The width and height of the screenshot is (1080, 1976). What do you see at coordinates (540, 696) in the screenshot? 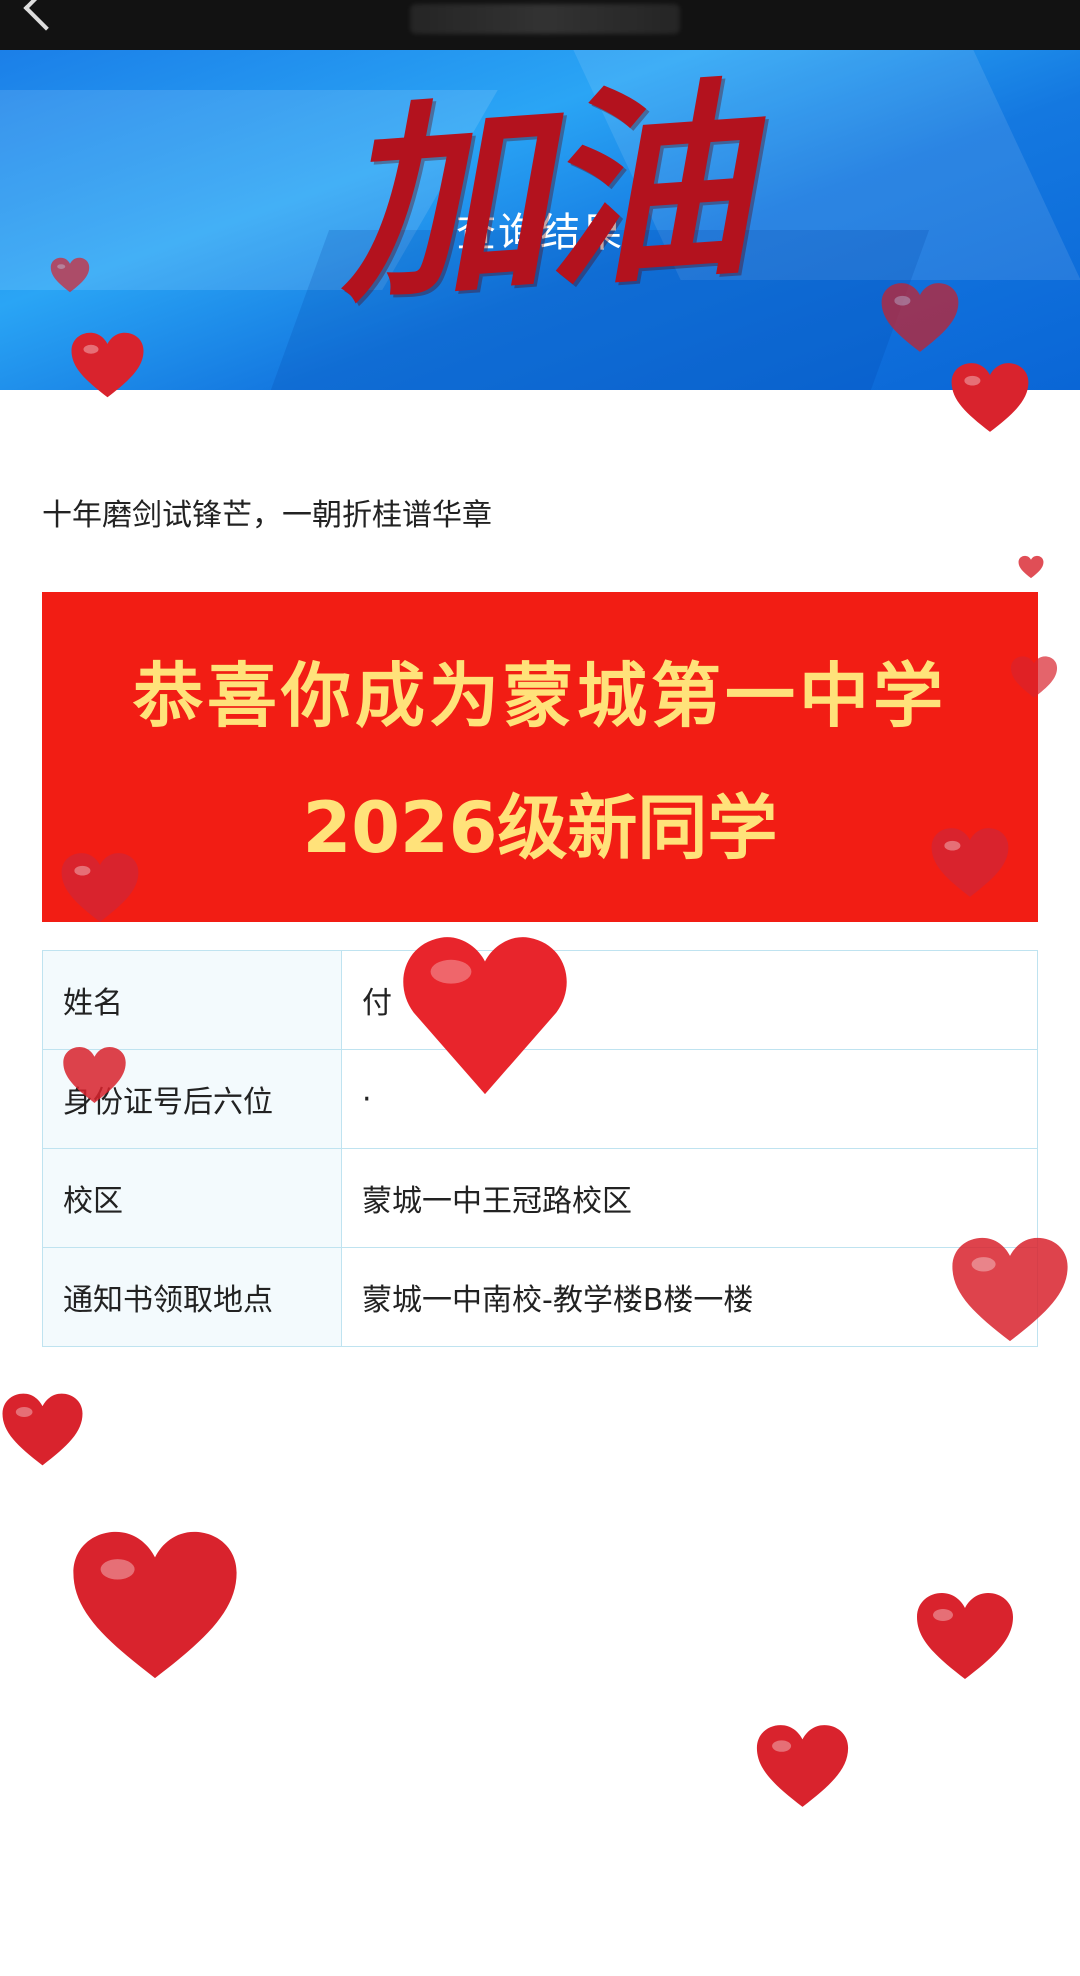
I see `congrats-line-1: 恭喜你成为蒙城第一中学` at bounding box center [540, 696].